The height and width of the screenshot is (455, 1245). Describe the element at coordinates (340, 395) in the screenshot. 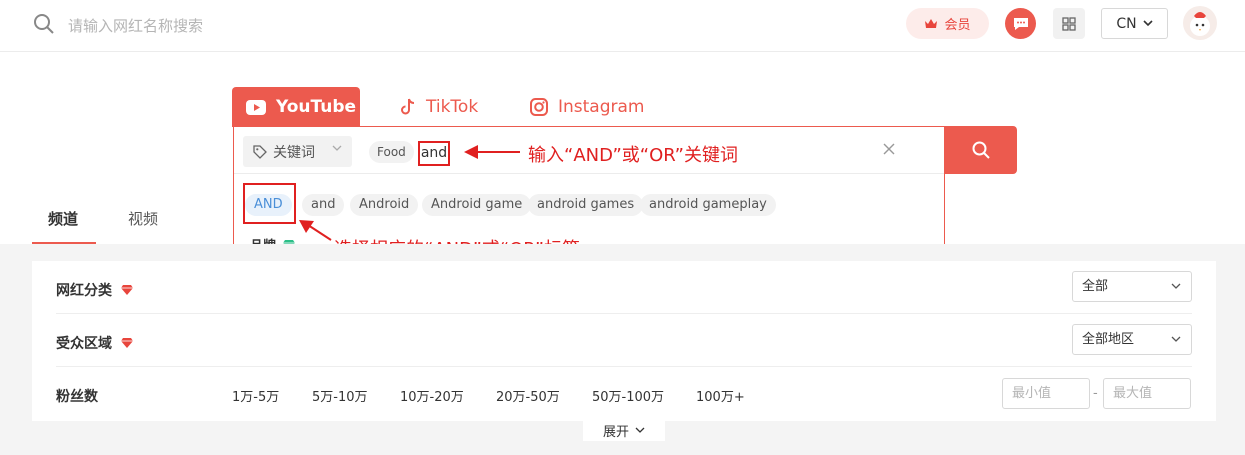

I see `fans-option: 5万-10万` at that location.